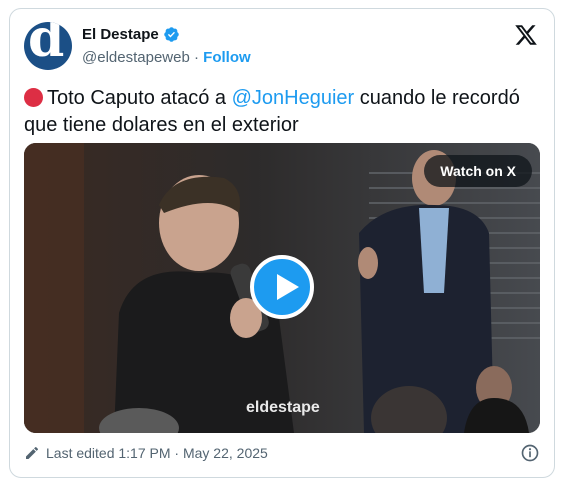 The image size is (563, 478). What do you see at coordinates (32, 452) in the screenshot?
I see `pencil-icon` at bounding box center [32, 452].